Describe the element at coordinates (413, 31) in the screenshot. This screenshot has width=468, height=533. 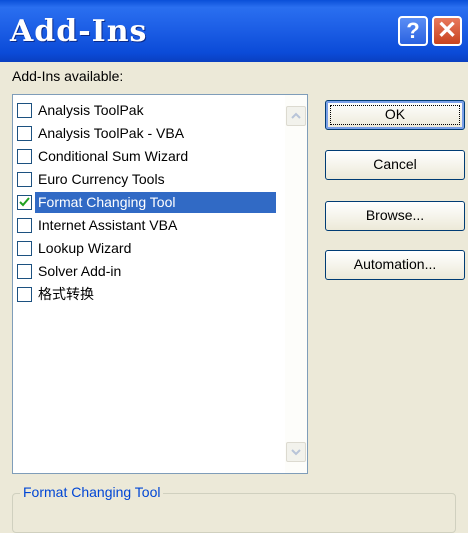
I see `help-button: ?` at that location.